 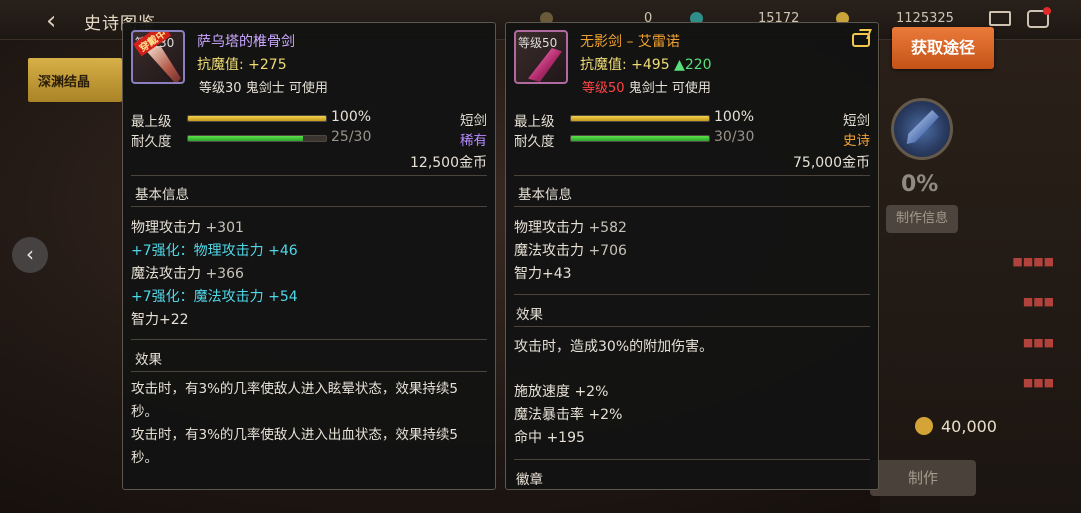 What do you see at coordinates (30, 255) in the screenshot?
I see `prev-arrow-icon: ‹` at bounding box center [30, 255].